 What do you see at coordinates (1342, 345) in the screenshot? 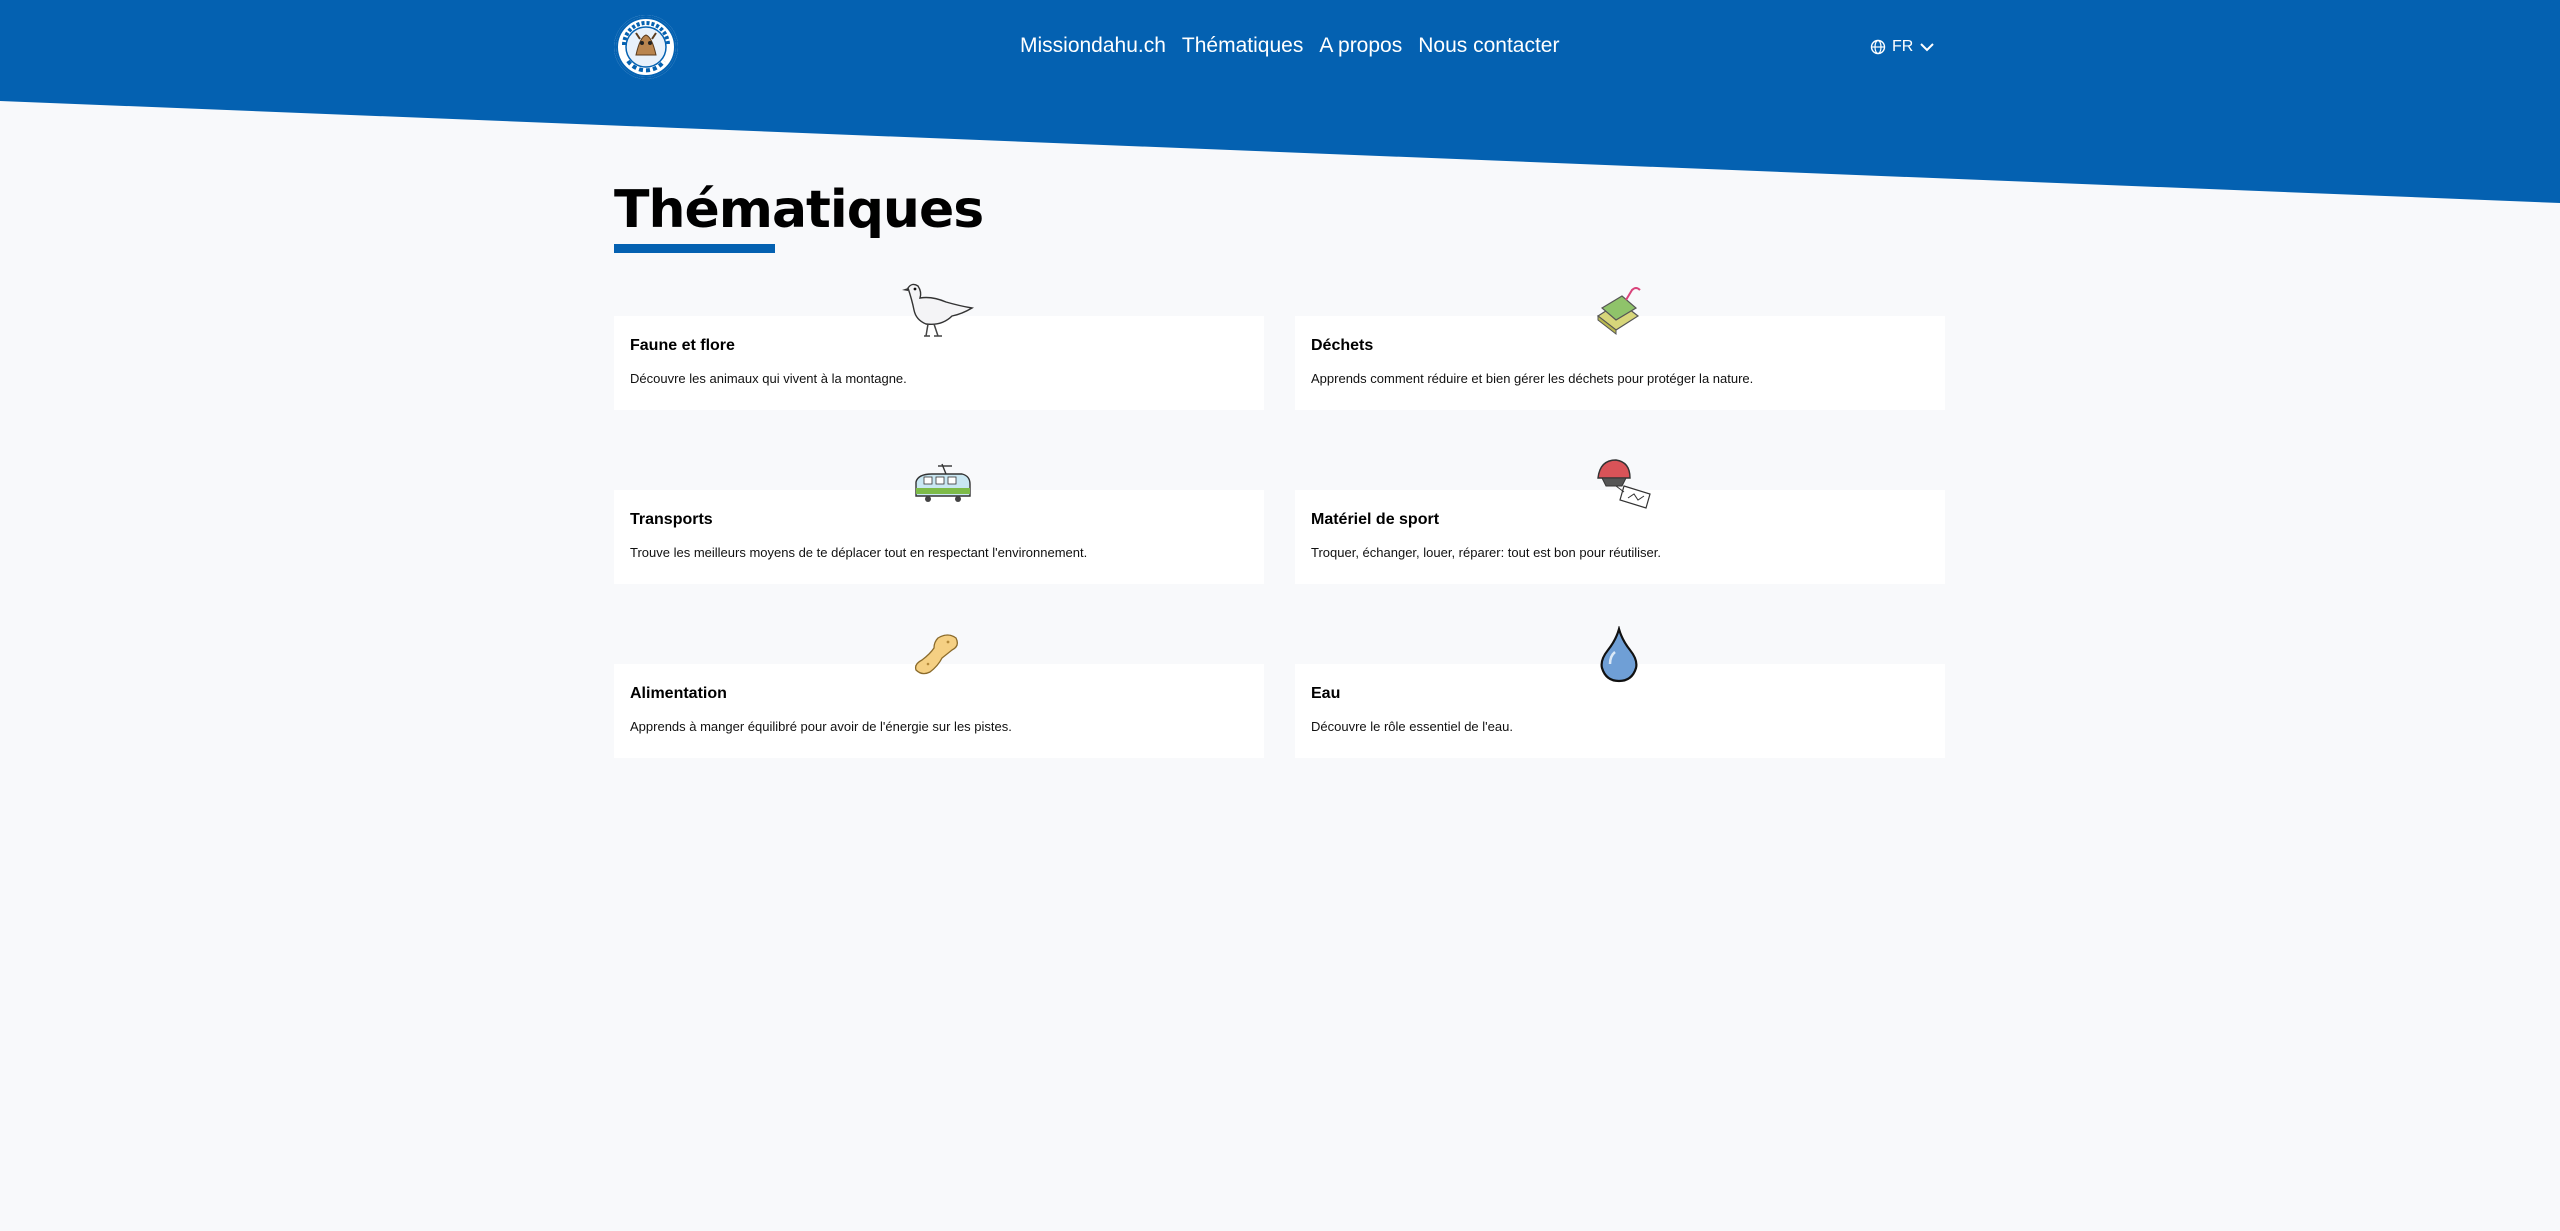
I see `card-title: Déchets` at bounding box center [1342, 345].